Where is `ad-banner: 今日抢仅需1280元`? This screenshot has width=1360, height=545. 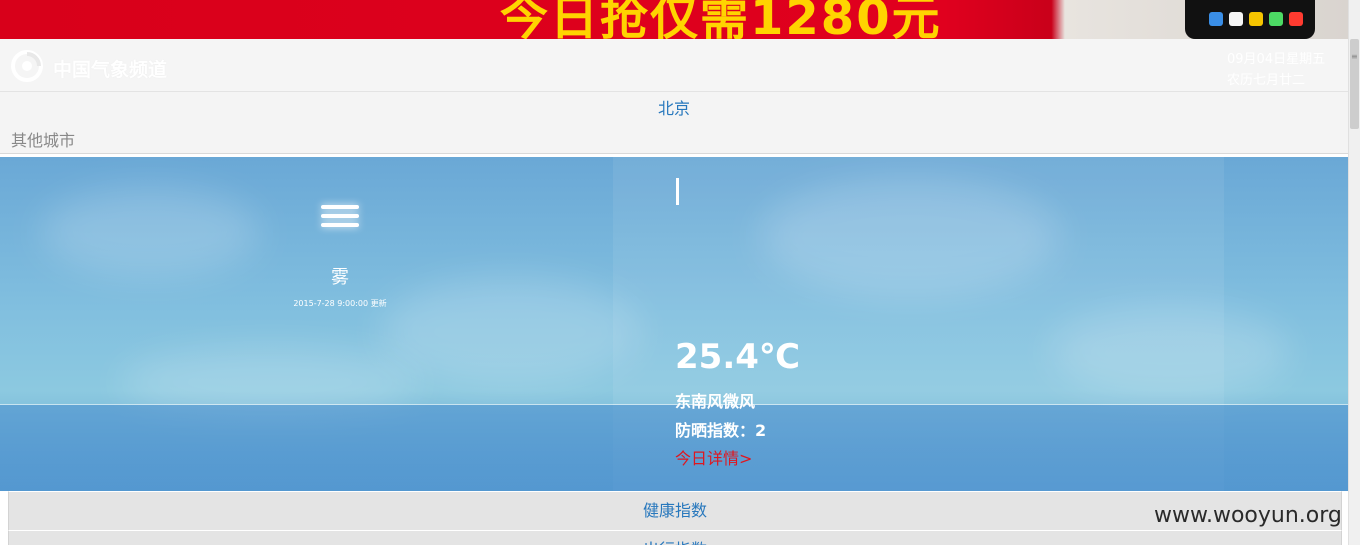
ad-banner: 今日抢仅需1280元 is located at coordinates (674, 19).